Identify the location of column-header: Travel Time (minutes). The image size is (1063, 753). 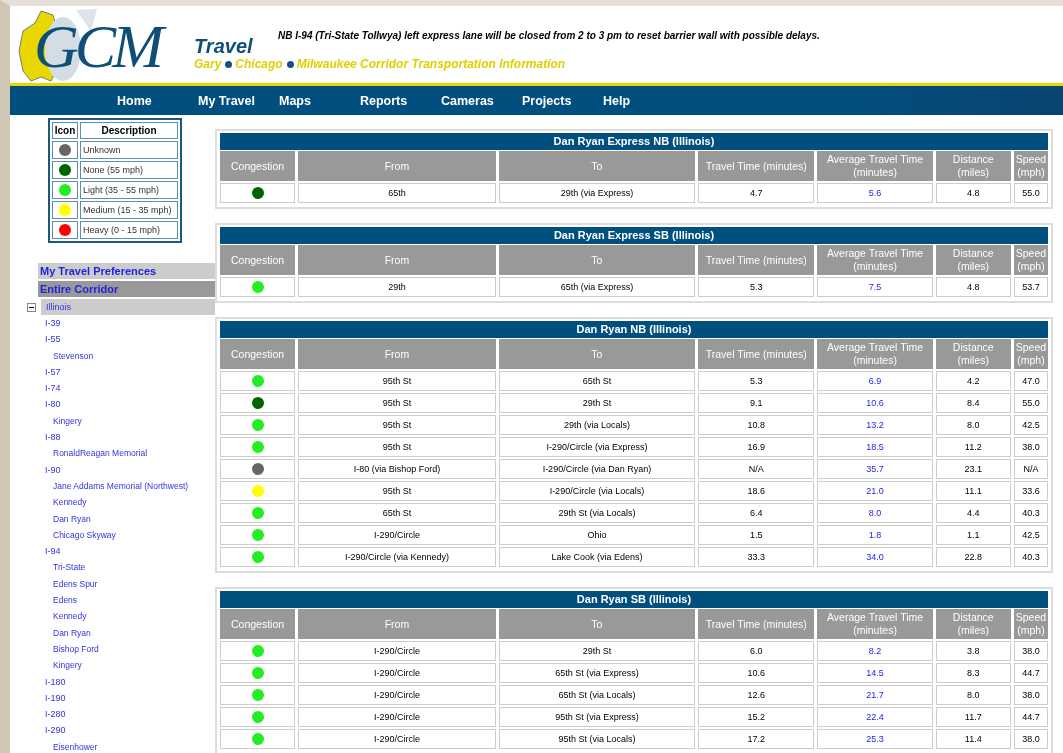
(756, 624).